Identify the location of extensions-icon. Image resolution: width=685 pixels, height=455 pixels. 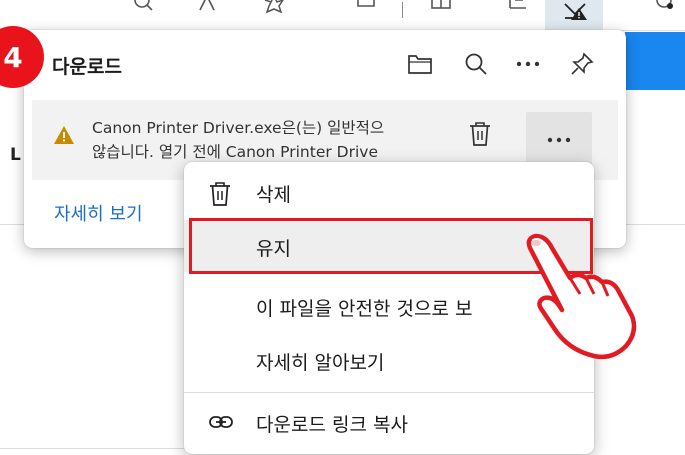
(366, 8).